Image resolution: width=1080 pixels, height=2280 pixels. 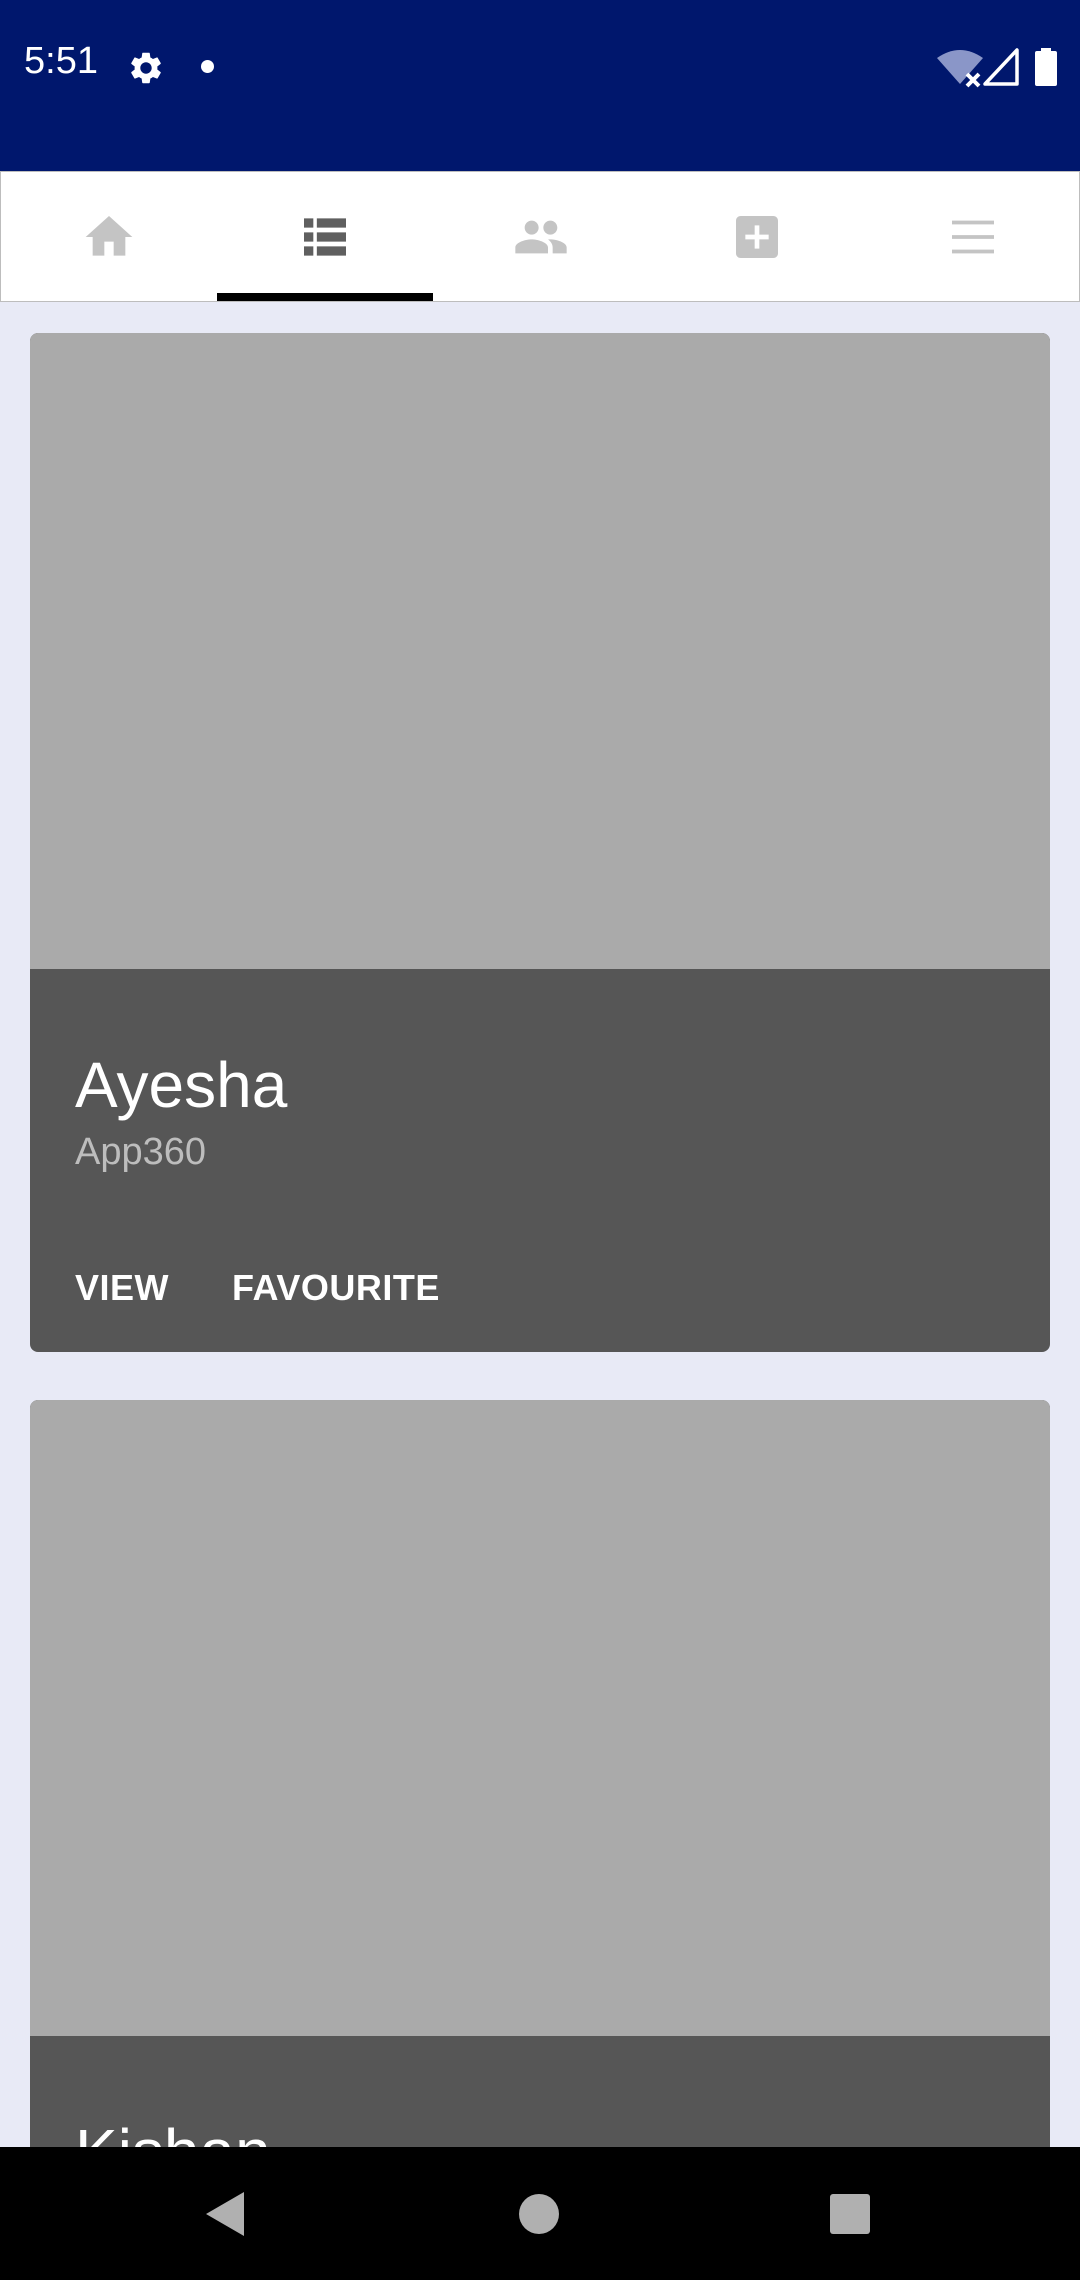 I want to click on favourite-button: FAVOURITE, so click(x=336, y=1288).